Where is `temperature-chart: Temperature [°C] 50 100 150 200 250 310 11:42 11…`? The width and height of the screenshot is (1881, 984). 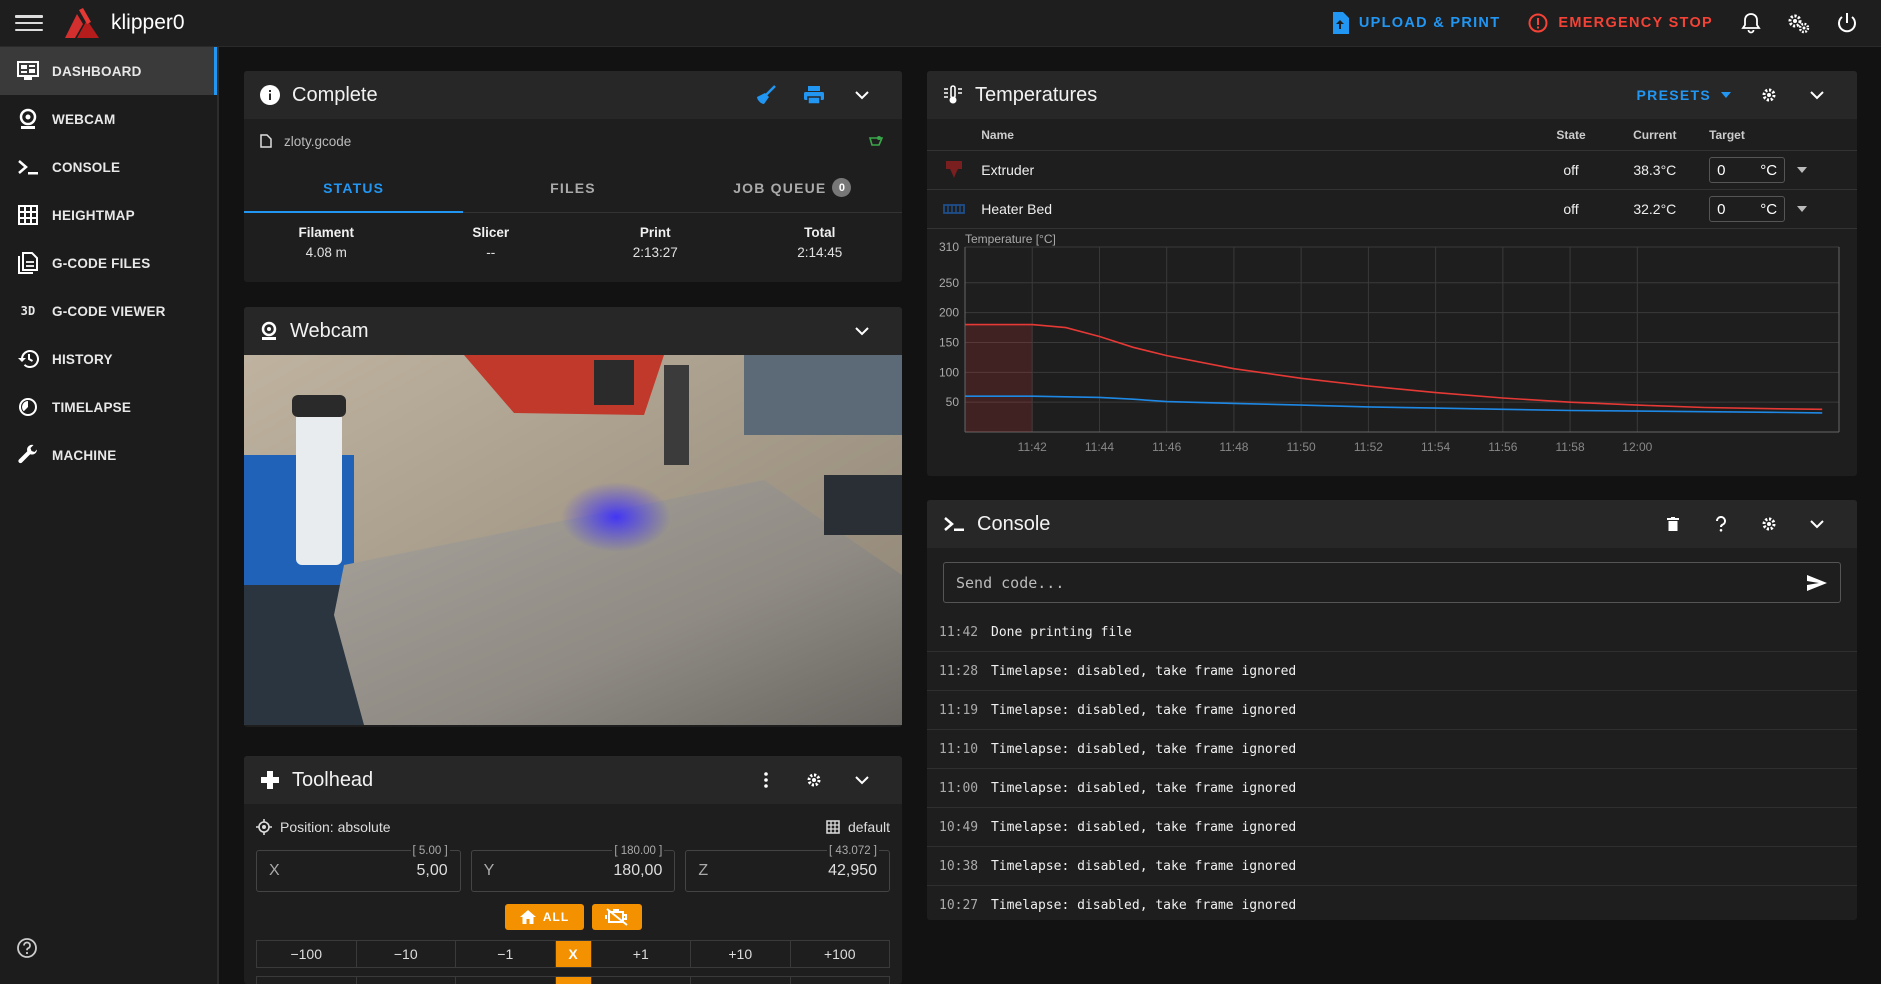 temperature-chart: Temperature [°C] 50 100 150 200 250 310 11:42 11… is located at coordinates (1392, 352).